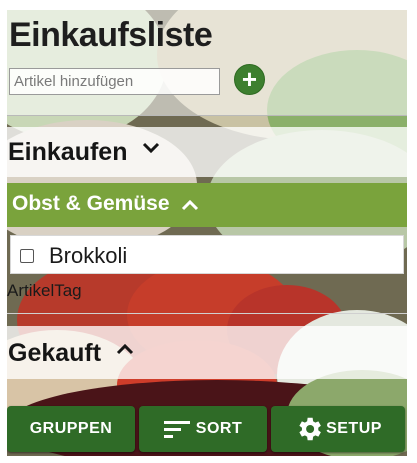 This screenshot has width=417, height=463. I want to click on section-shopping-header: Einkaufen, so click(207, 152).